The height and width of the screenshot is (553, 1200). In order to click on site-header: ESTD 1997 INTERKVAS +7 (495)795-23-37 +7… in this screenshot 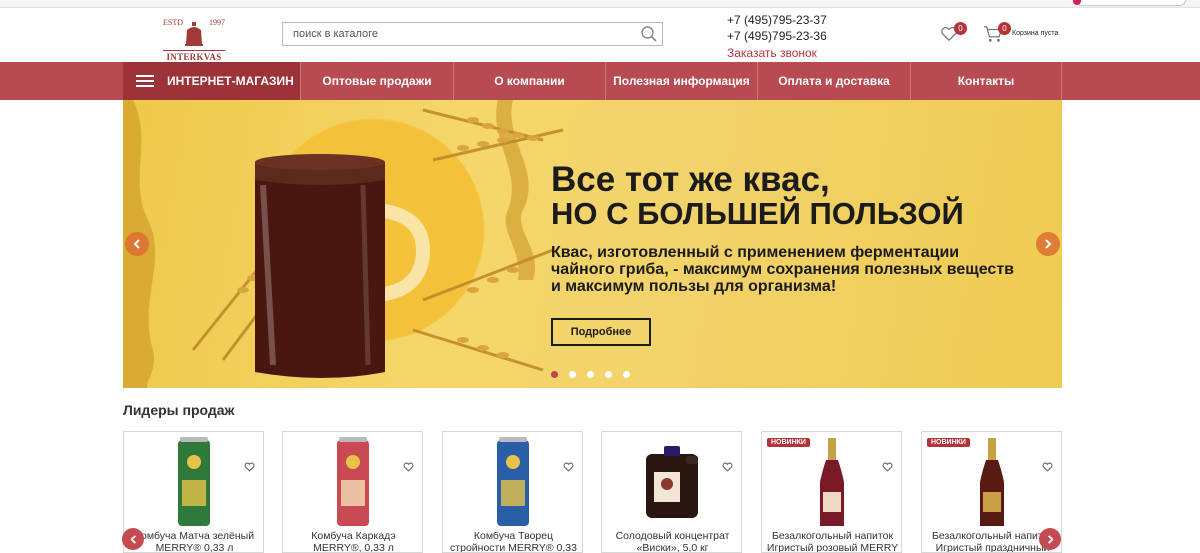, I will do `click(600, 35)`.